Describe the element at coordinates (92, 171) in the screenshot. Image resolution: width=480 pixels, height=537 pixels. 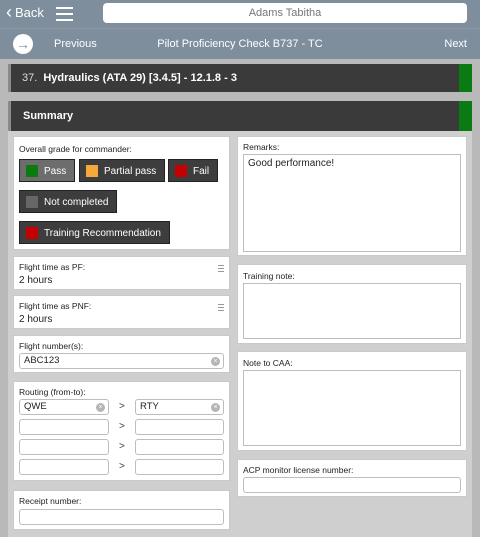
I see `partial-pass-swatch` at that location.